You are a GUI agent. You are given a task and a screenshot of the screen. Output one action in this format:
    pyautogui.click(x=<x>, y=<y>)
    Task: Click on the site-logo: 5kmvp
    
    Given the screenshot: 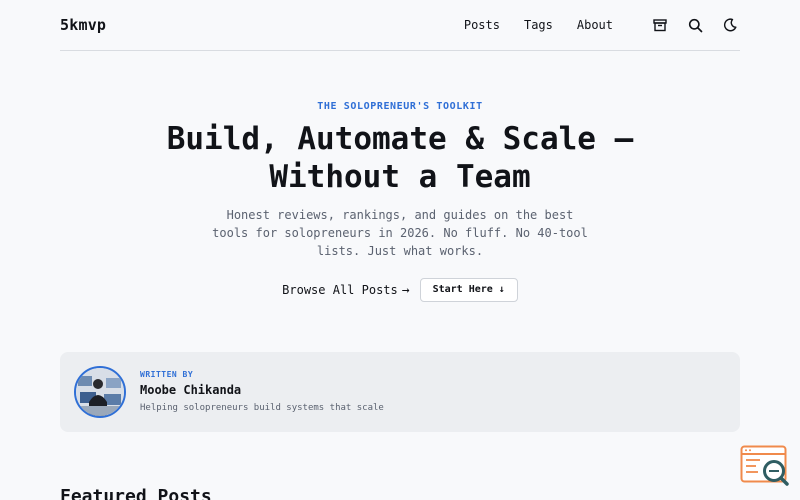 What is the action you would take?
    pyautogui.click(x=83, y=25)
    